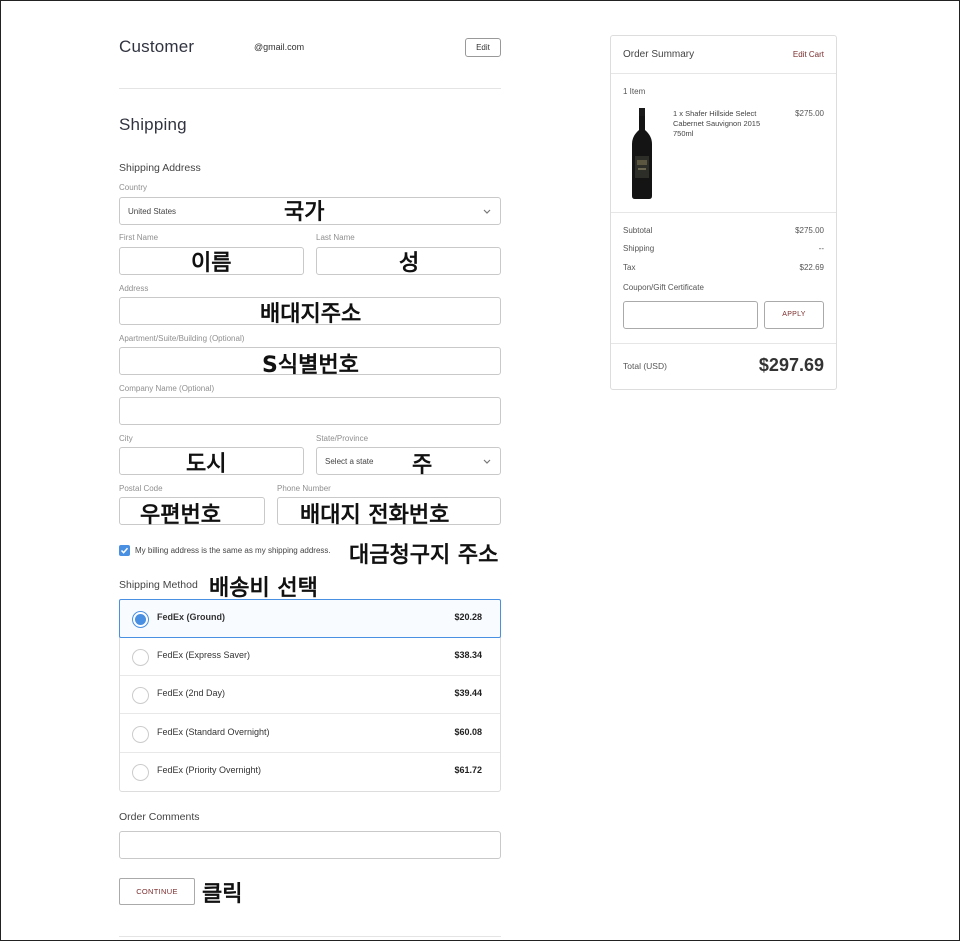  Describe the element at coordinates (311, 314) in the screenshot. I see `annotation-address: 배대지주소` at that location.